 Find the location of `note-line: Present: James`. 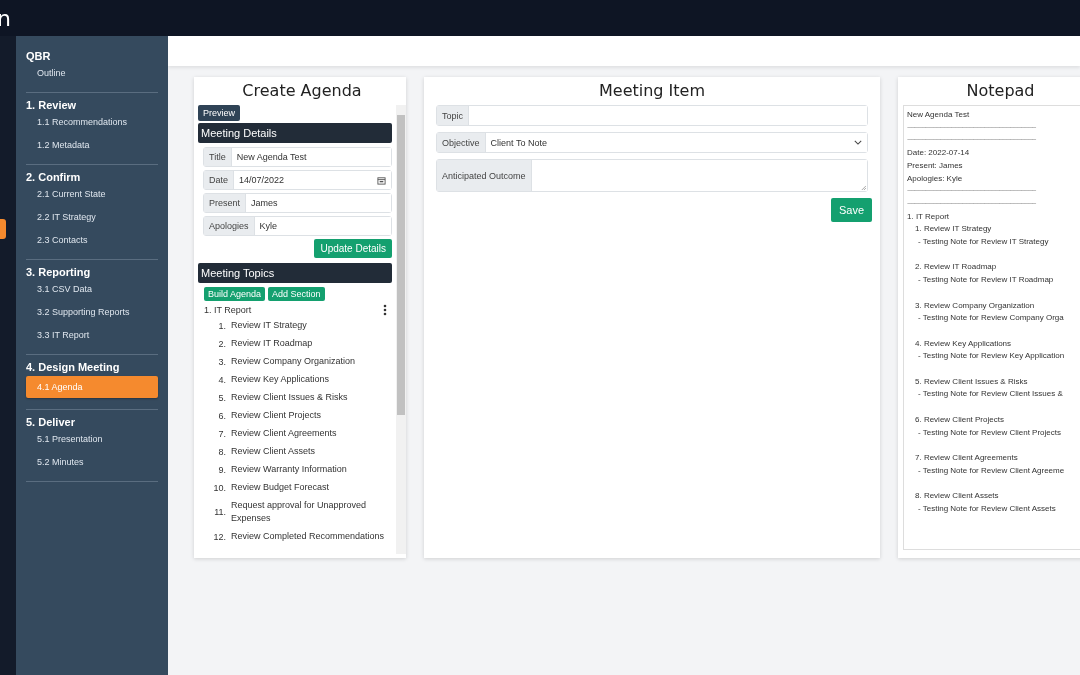

note-line: Present: James is located at coordinates (935, 165).